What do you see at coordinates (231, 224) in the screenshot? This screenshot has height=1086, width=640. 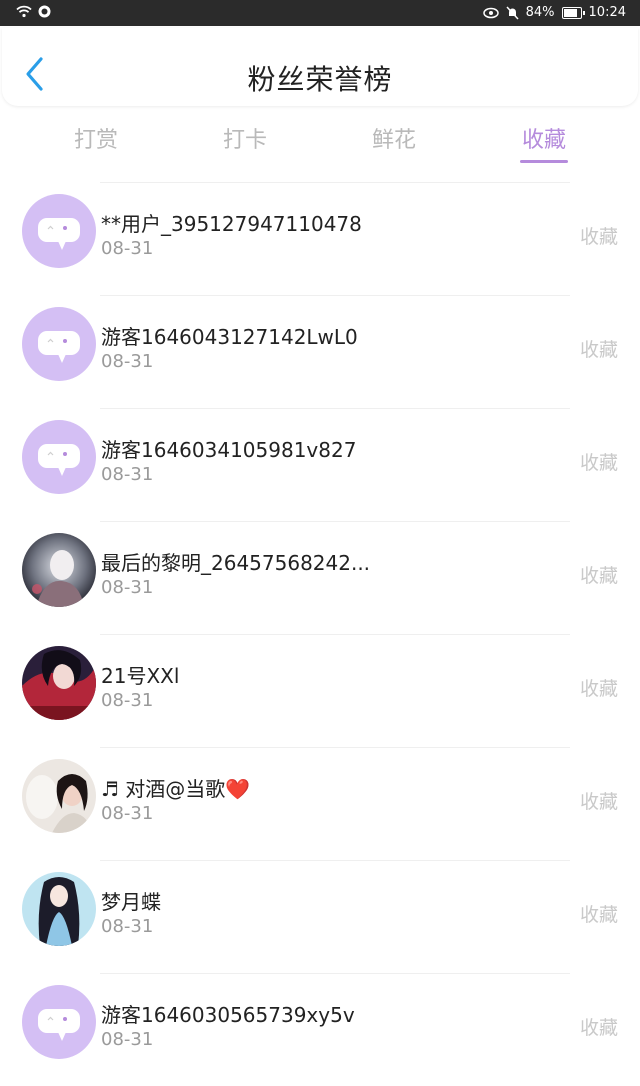 I see `user-name: **用户_395127947110478` at bounding box center [231, 224].